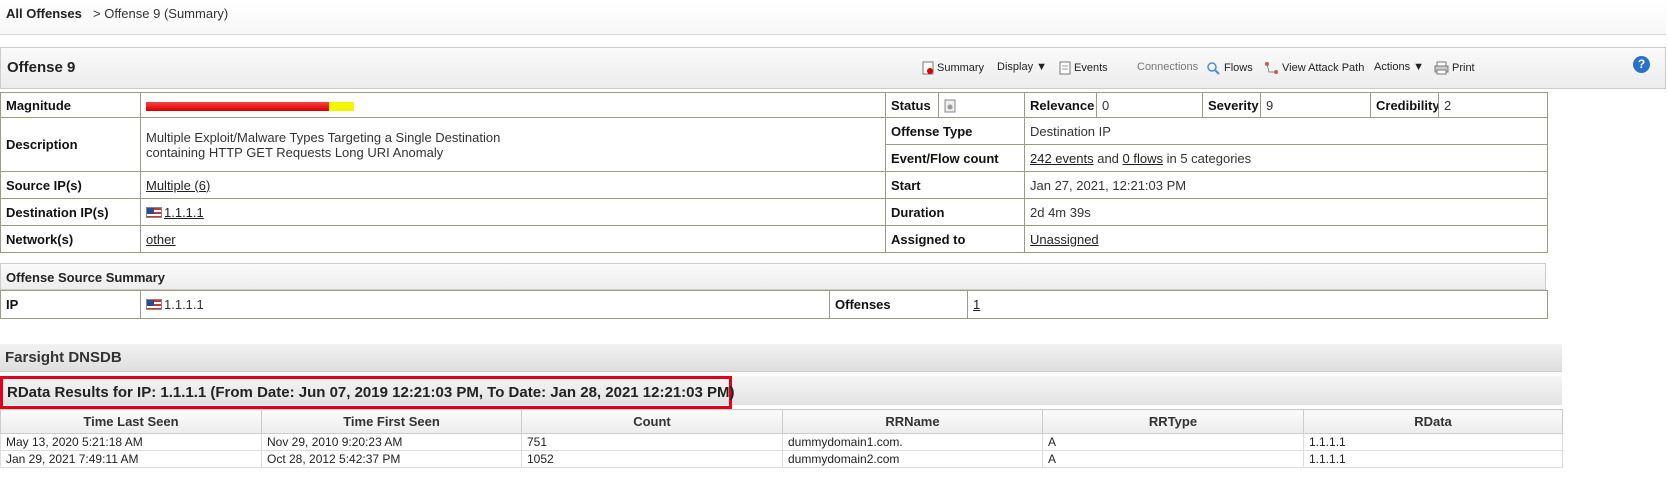  Describe the element at coordinates (131, 442) in the screenshot. I see `table-cell: May 13, 2020 5:21:18 AM` at that location.